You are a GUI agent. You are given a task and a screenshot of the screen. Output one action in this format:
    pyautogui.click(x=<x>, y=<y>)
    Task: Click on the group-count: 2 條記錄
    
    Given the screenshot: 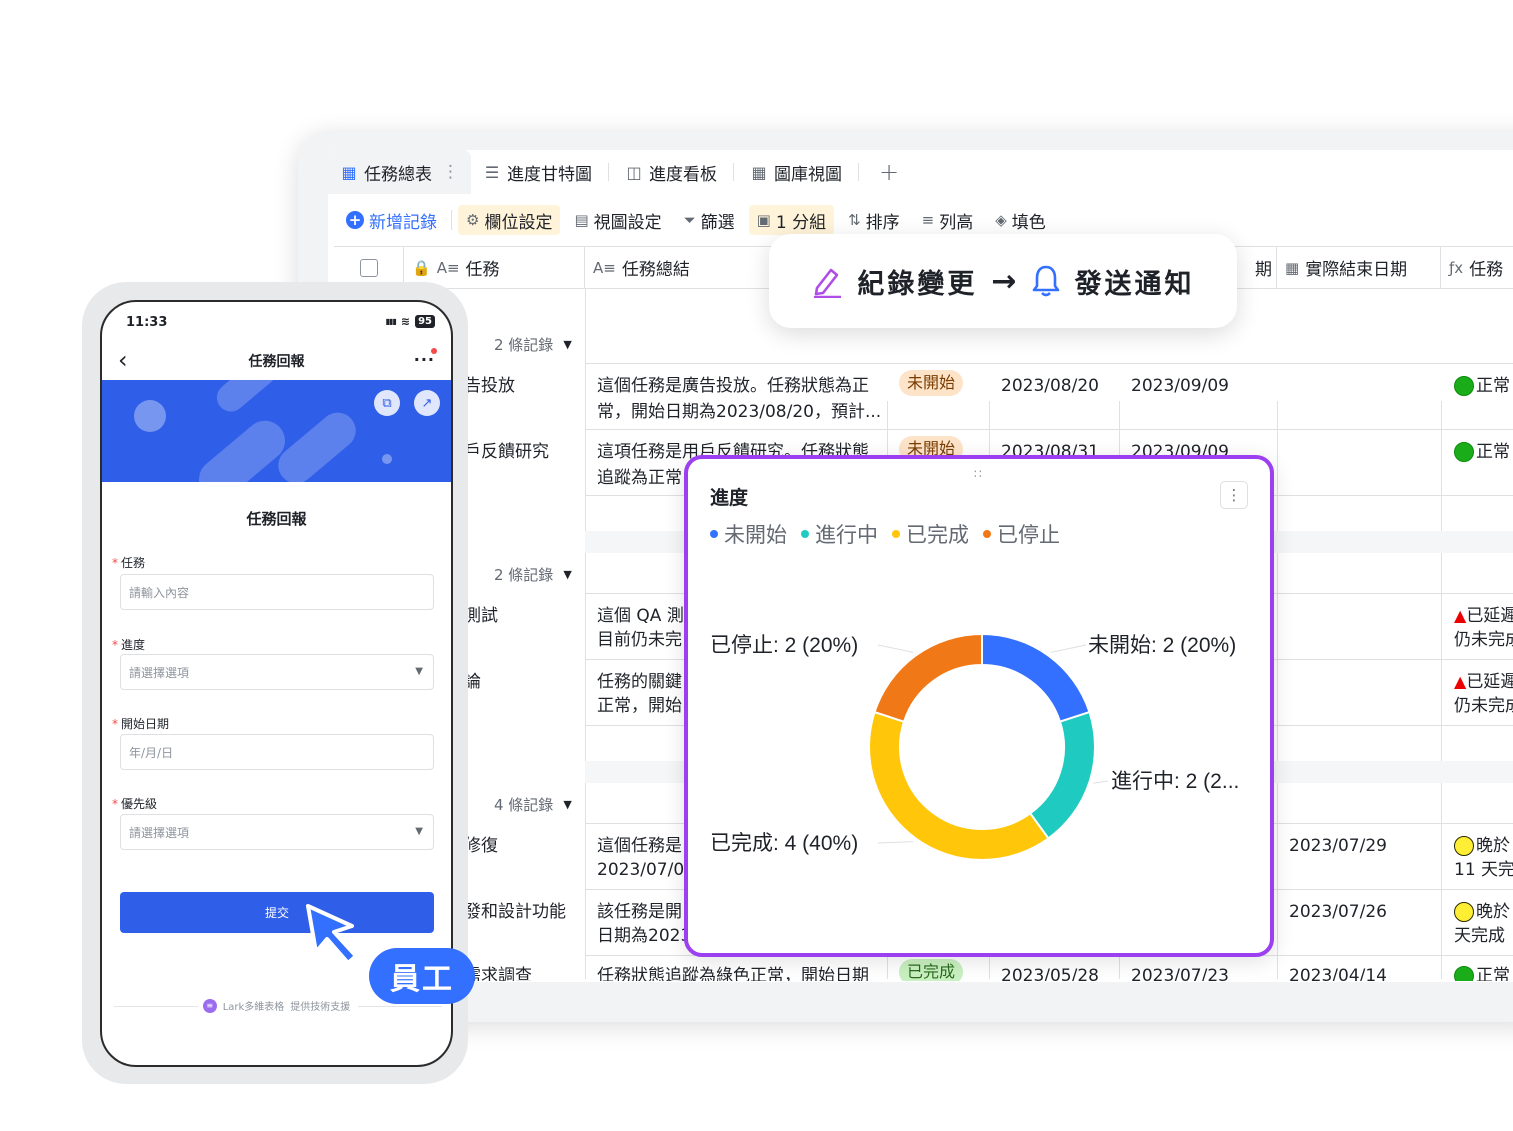 What is the action you would take?
    pyautogui.click(x=524, y=574)
    